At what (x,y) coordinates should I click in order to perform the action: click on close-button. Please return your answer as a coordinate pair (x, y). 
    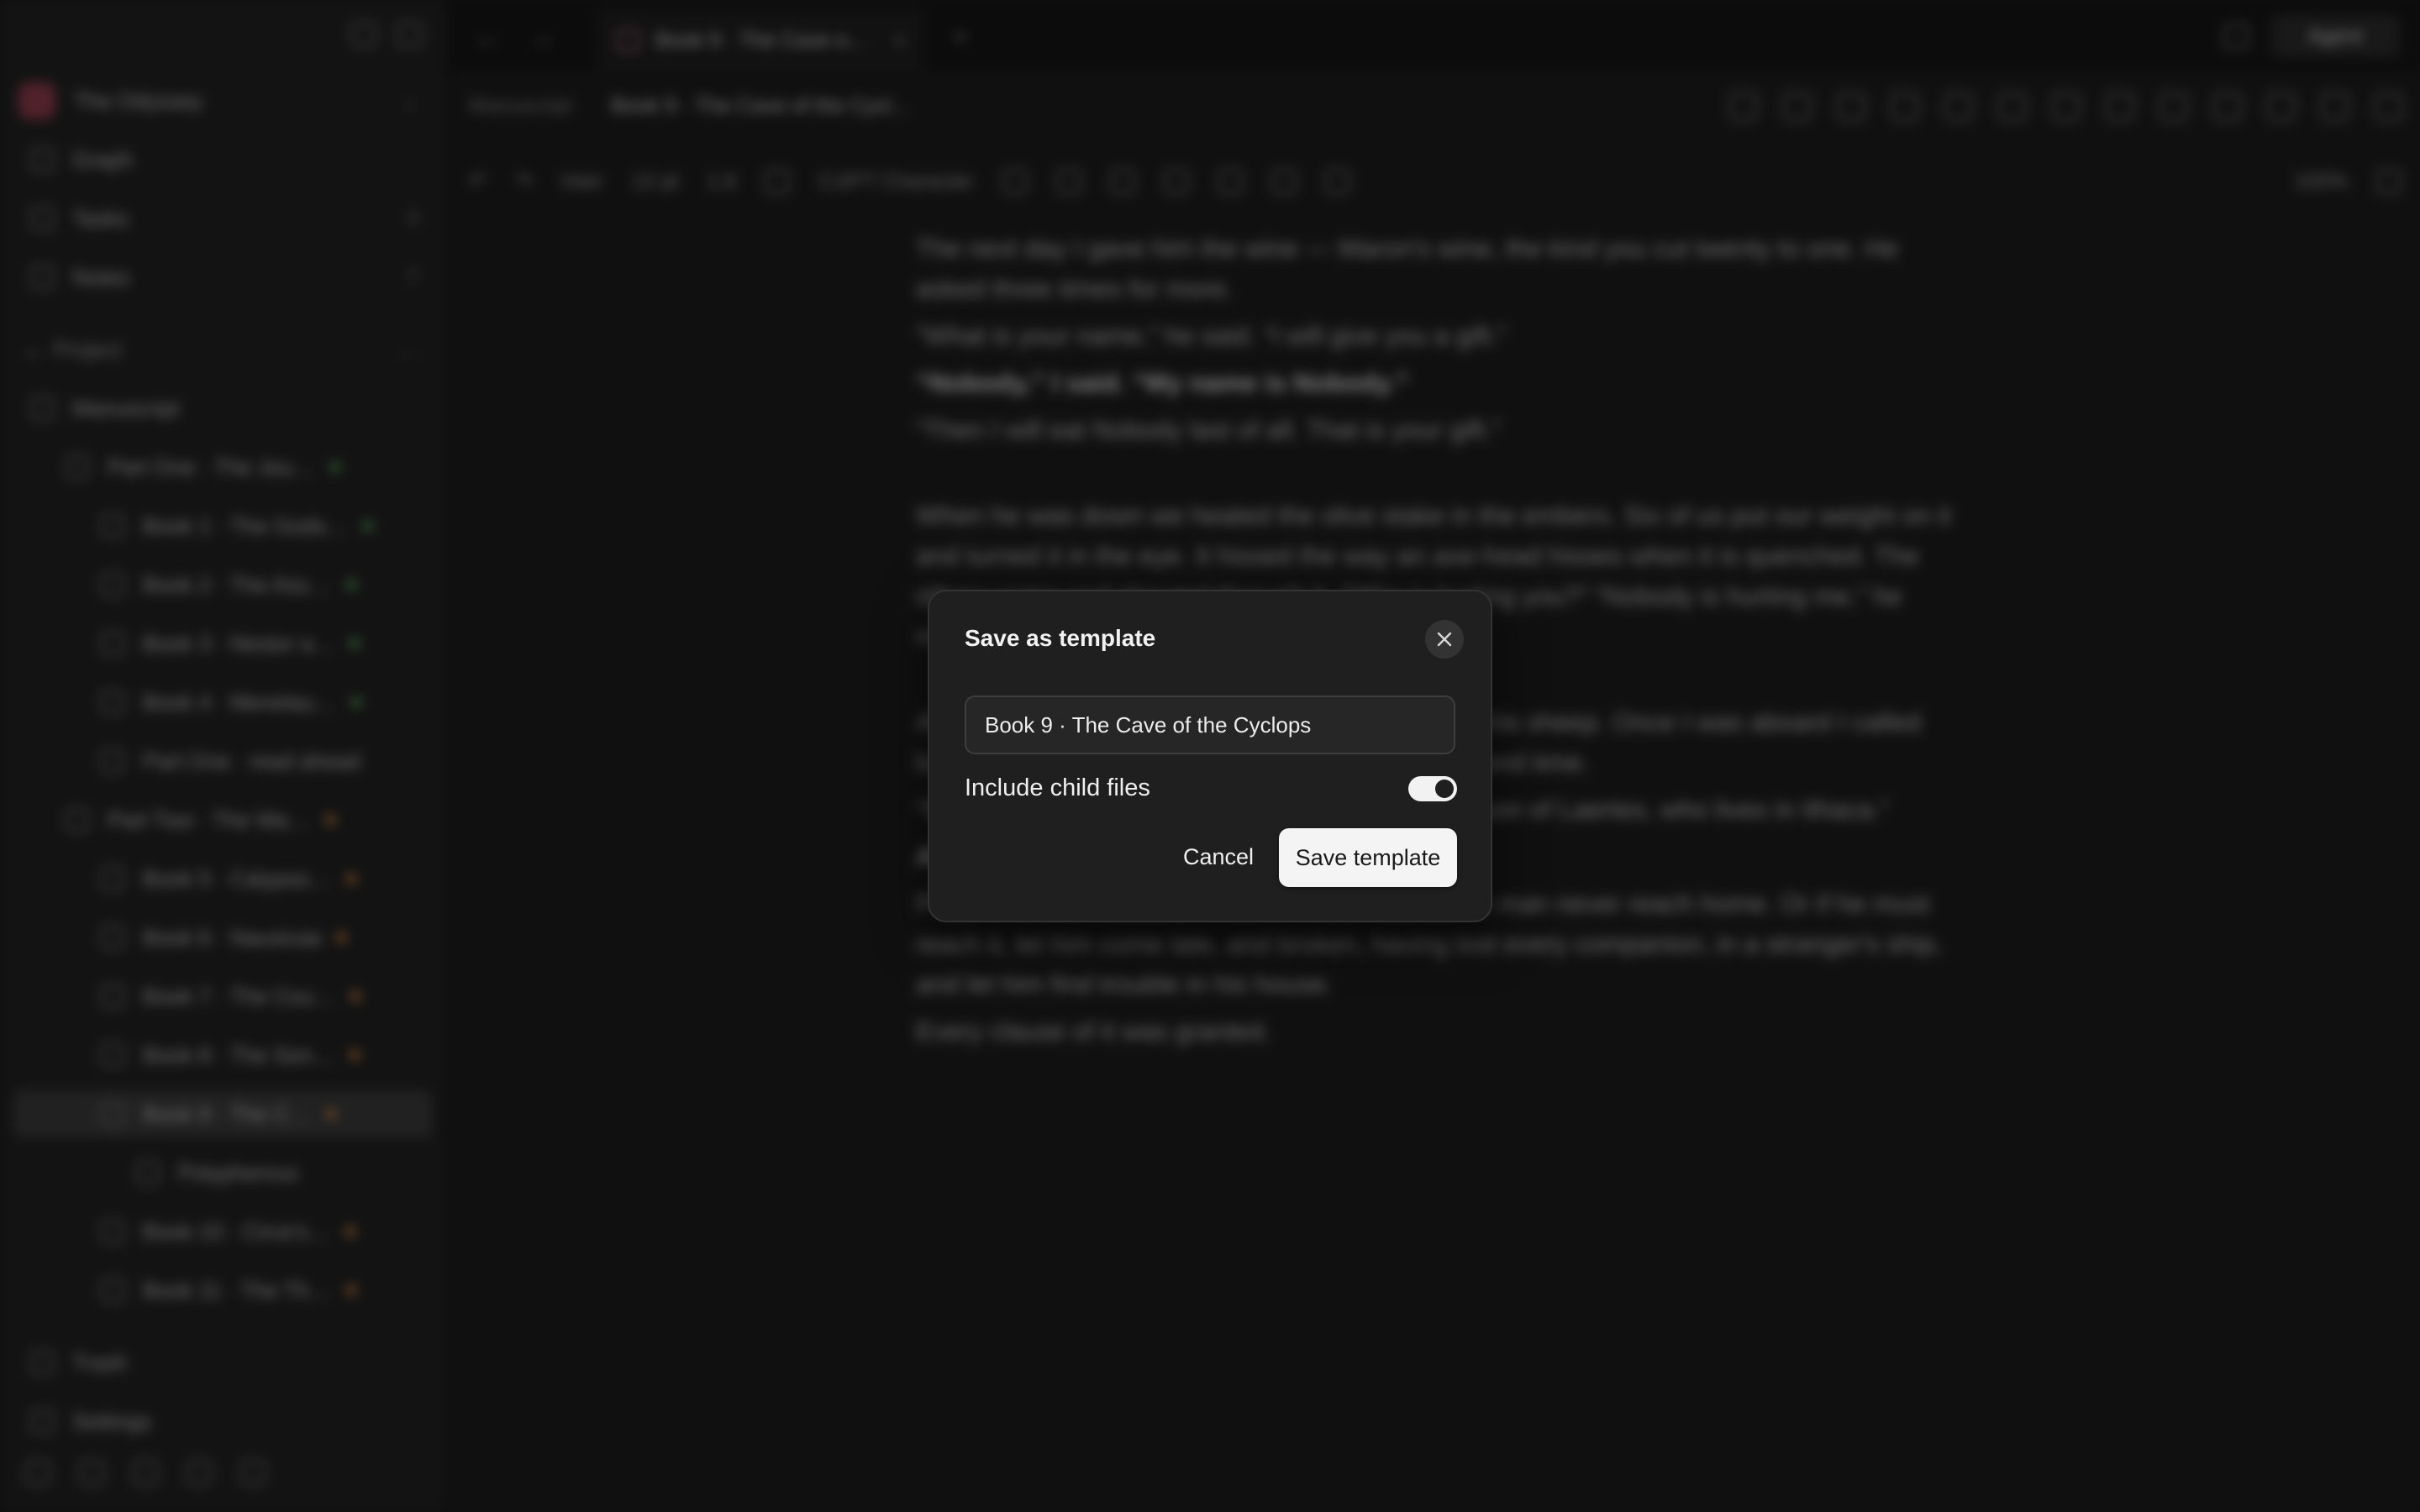
    Looking at the image, I should click on (1444, 639).